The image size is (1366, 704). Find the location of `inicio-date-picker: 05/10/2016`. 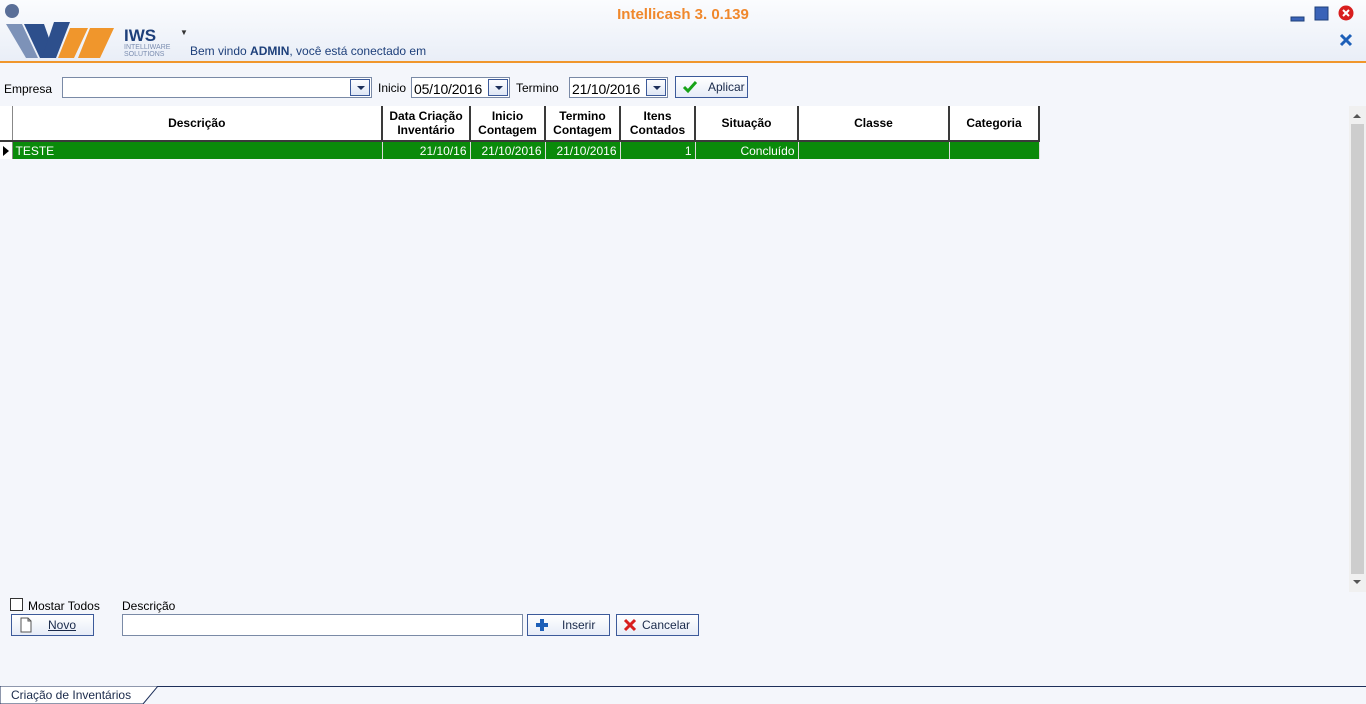

inicio-date-picker: 05/10/2016 is located at coordinates (460, 87).